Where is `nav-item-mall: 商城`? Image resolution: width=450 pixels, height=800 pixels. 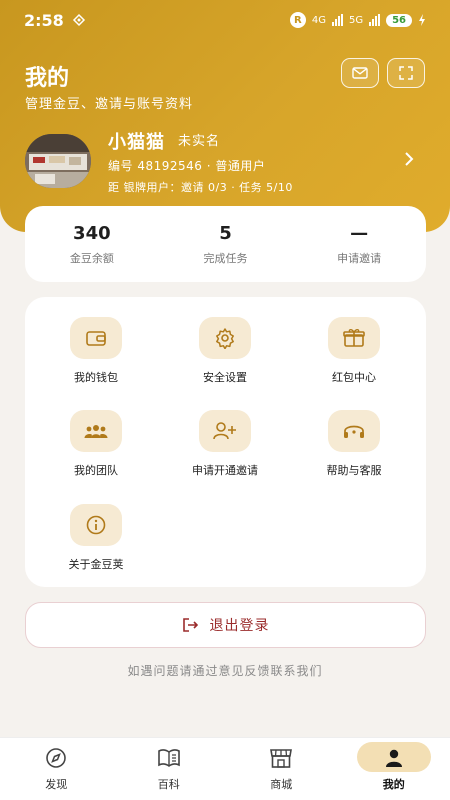
nav-item-mall: 商城 is located at coordinates (281, 769).